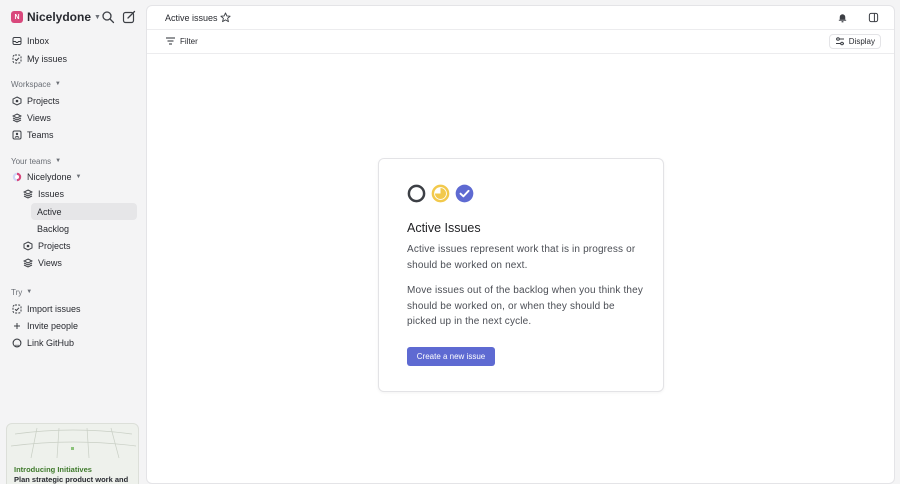  Describe the element at coordinates (129, 17) in the screenshot. I see `new-issue-icon` at that location.